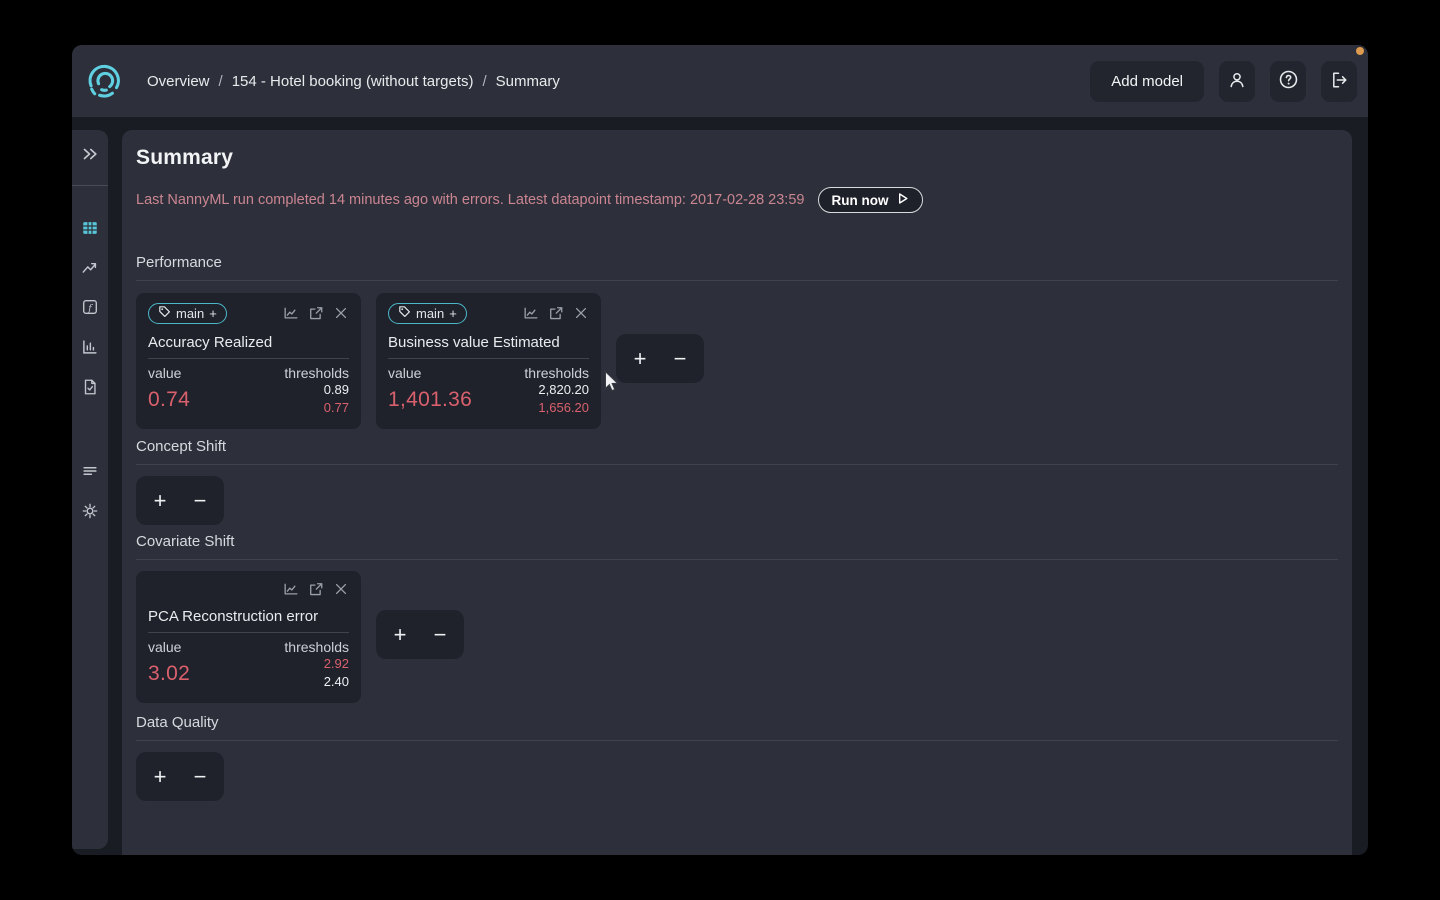  What do you see at coordinates (420, 634) in the screenshot?
I see `covariate-add-remove-group: + −` at bounding box center [420, 634].